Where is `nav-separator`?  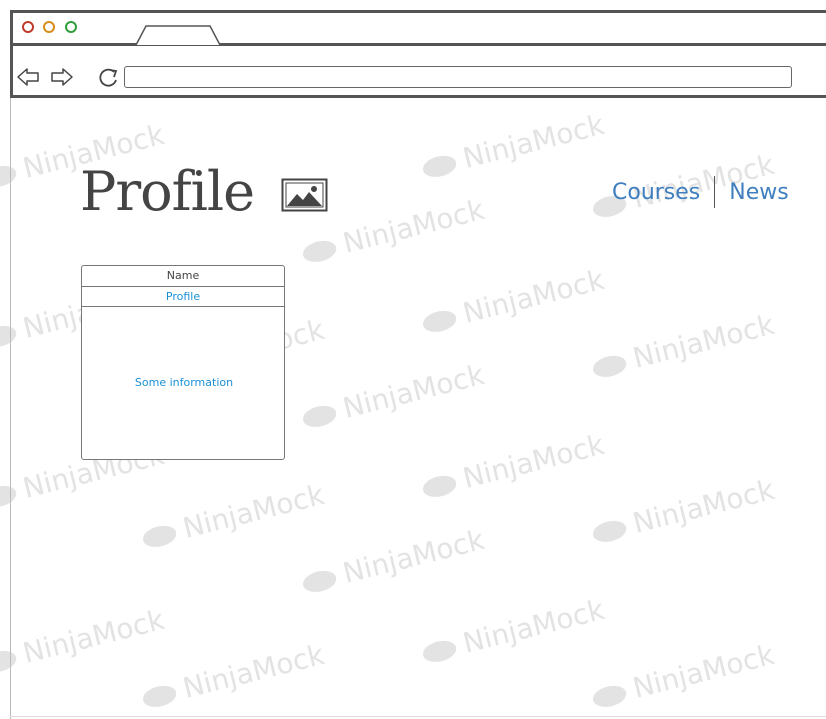 nav-separator is located at coordinates (715, 192).